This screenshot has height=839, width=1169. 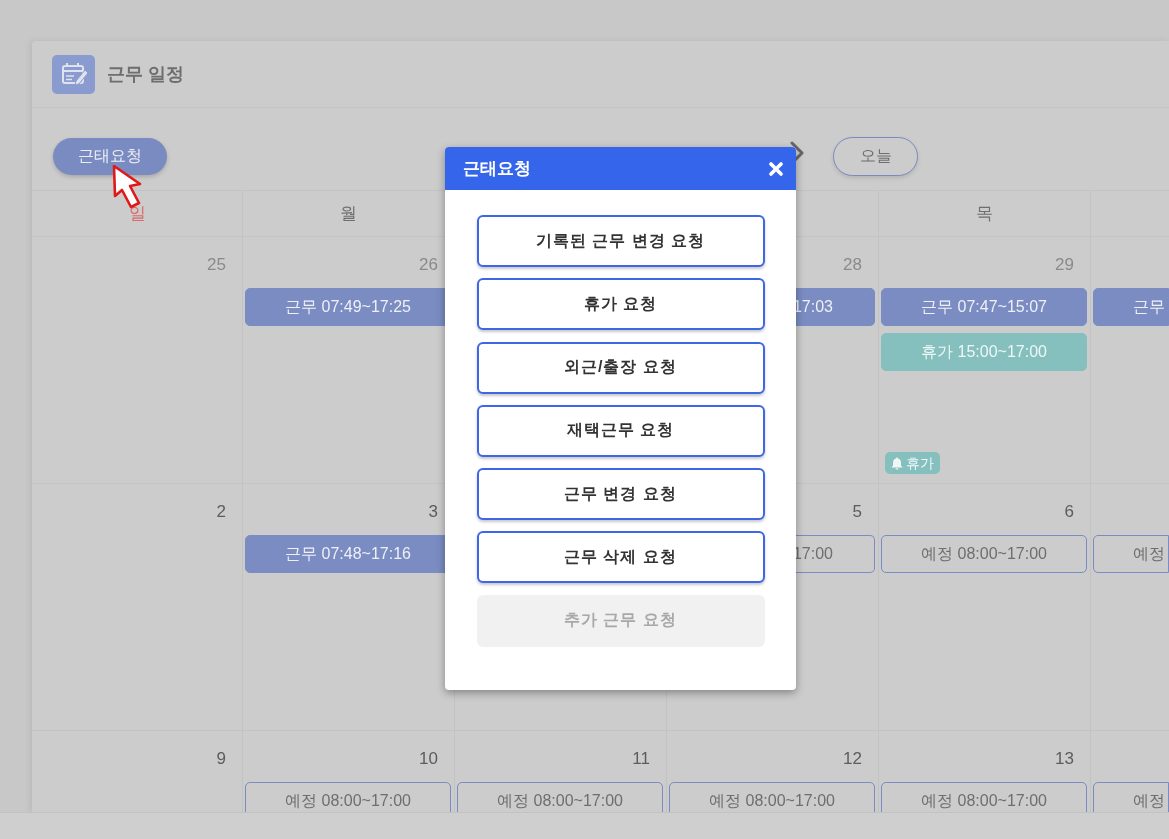 What do you see at coordinates (1069, 512) in the screenshot?
I see `date-number: 6` at bounding box center [1069, 512].